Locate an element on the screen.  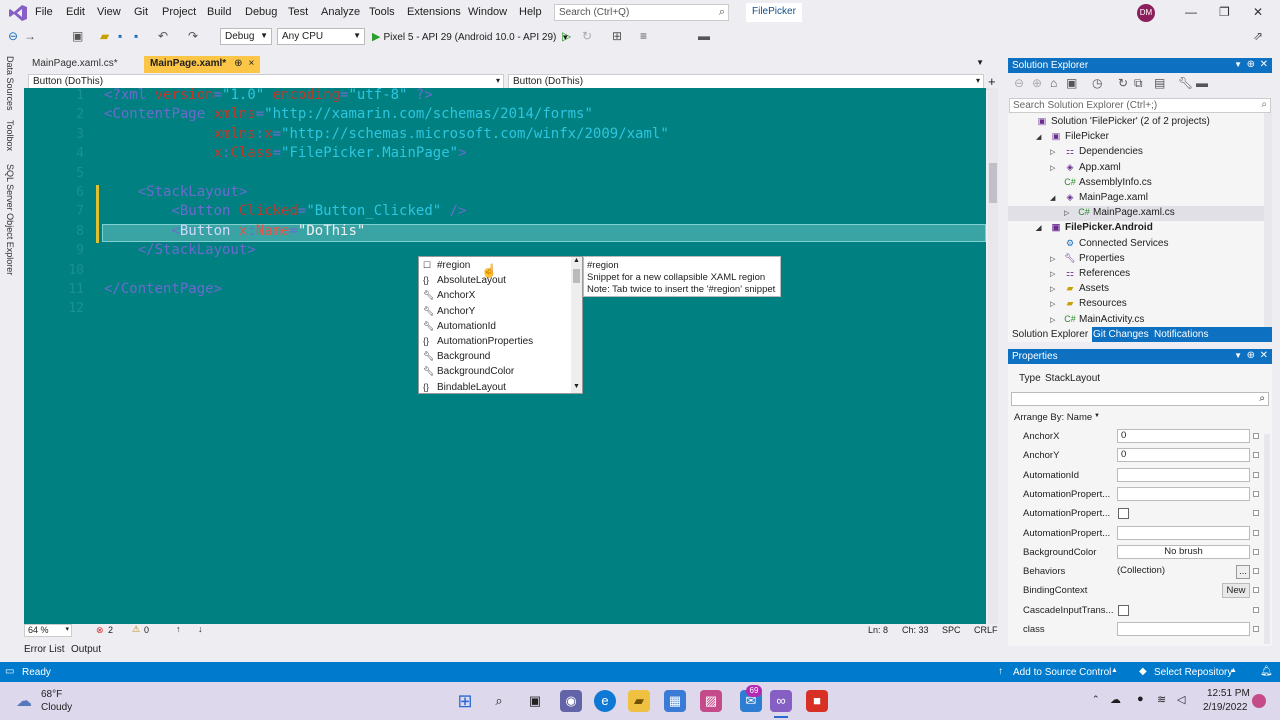
properties-search: ⌕ is located at coordinates (1140, 399).